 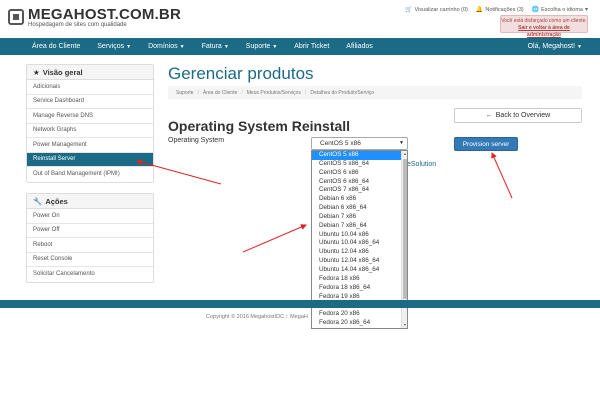 I want to click on back-to-overview-button: ← Back to Overview, so click(x=518, y=115).